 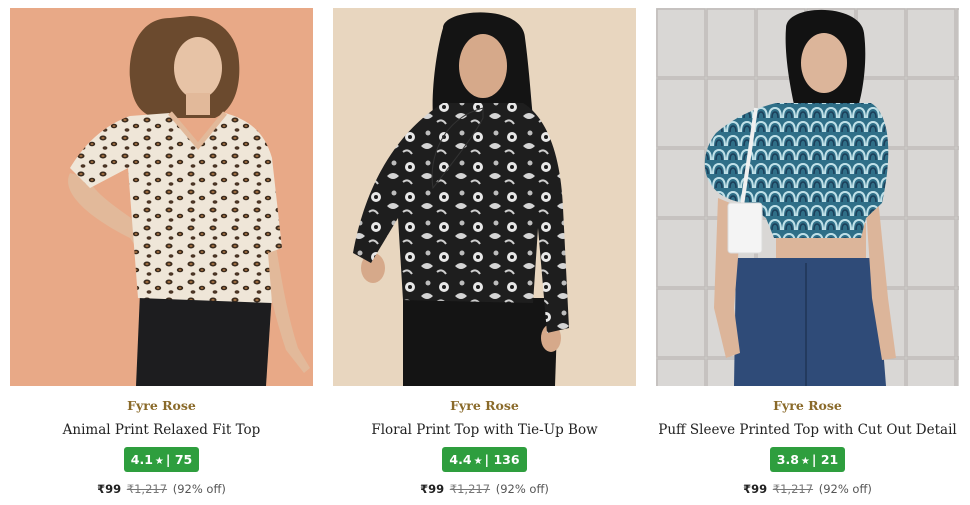 I want to click on review-count: 21, so click(x=829, y=459).